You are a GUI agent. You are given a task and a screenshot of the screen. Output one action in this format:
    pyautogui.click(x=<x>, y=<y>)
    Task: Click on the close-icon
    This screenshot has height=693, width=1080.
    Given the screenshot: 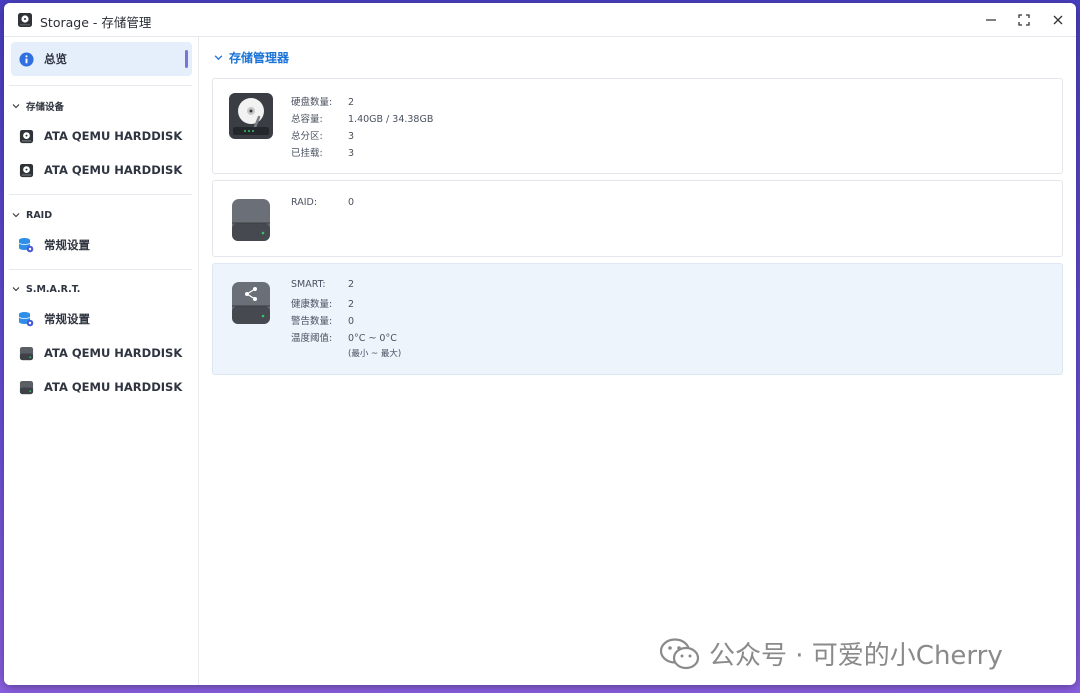 What is the action you would take?
    pyautogui.click(x=1058, y=20)
    